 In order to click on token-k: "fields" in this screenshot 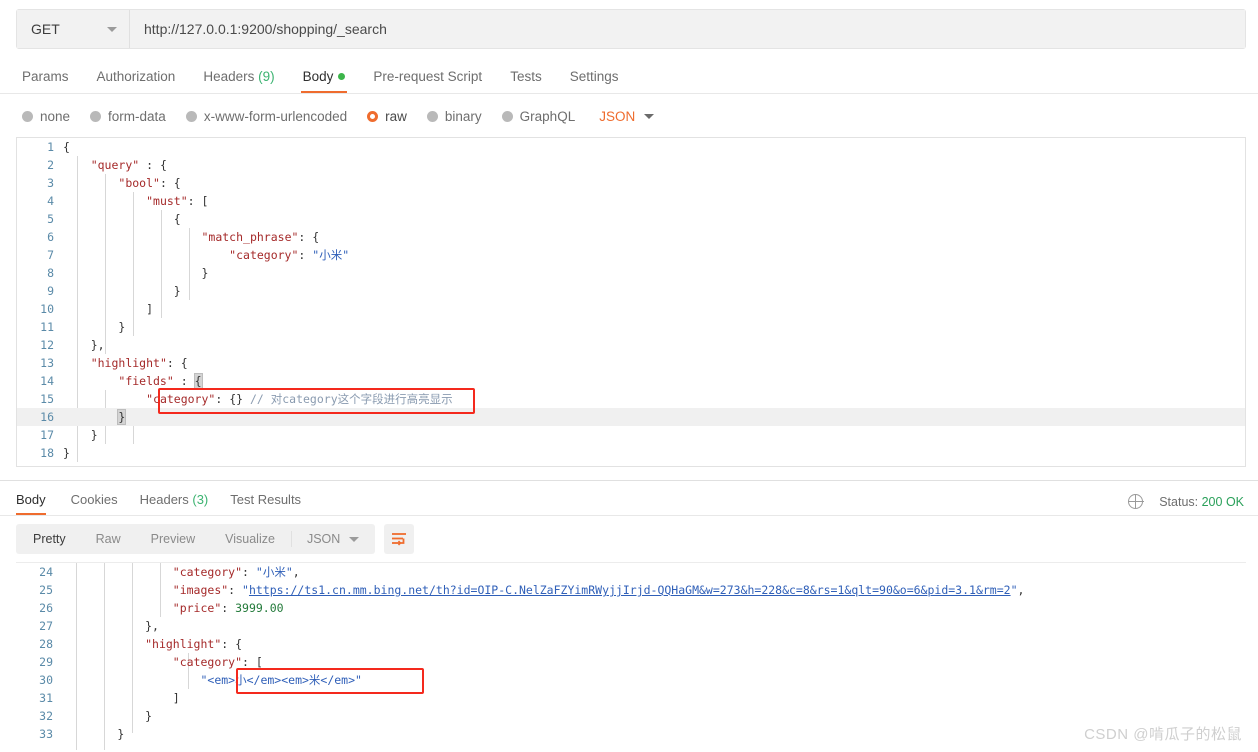, I will do `click(146, 381)`.